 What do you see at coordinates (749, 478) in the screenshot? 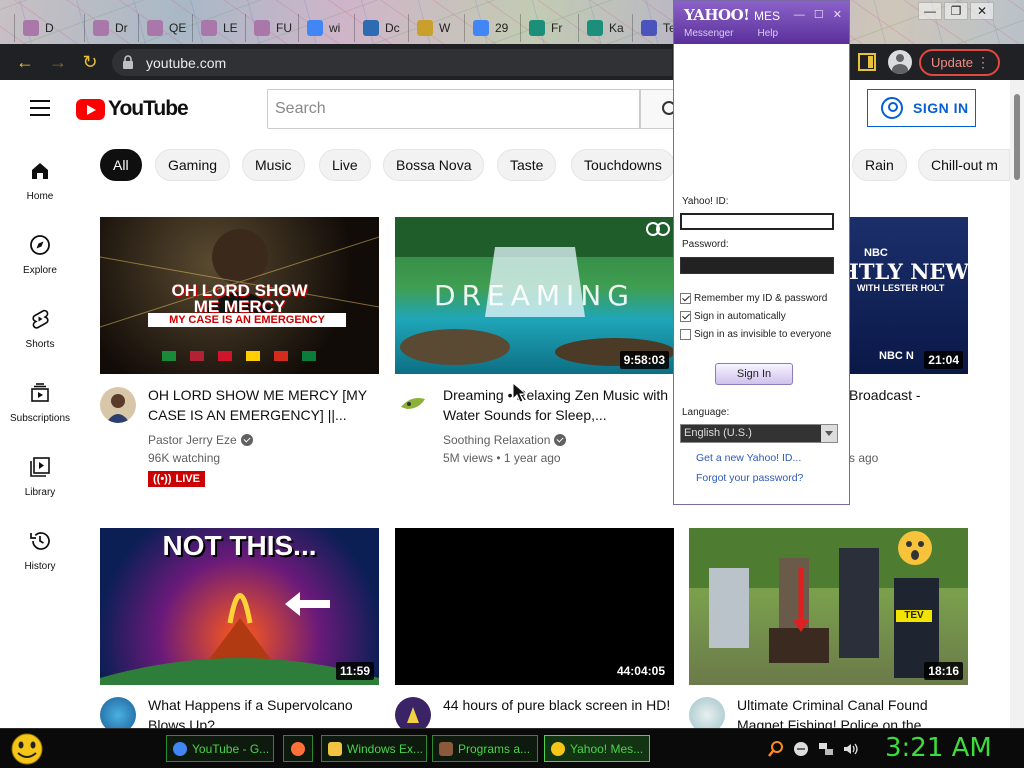
I see `forgot-password-link: Forgot your password?` at bounding box center [749, 478].